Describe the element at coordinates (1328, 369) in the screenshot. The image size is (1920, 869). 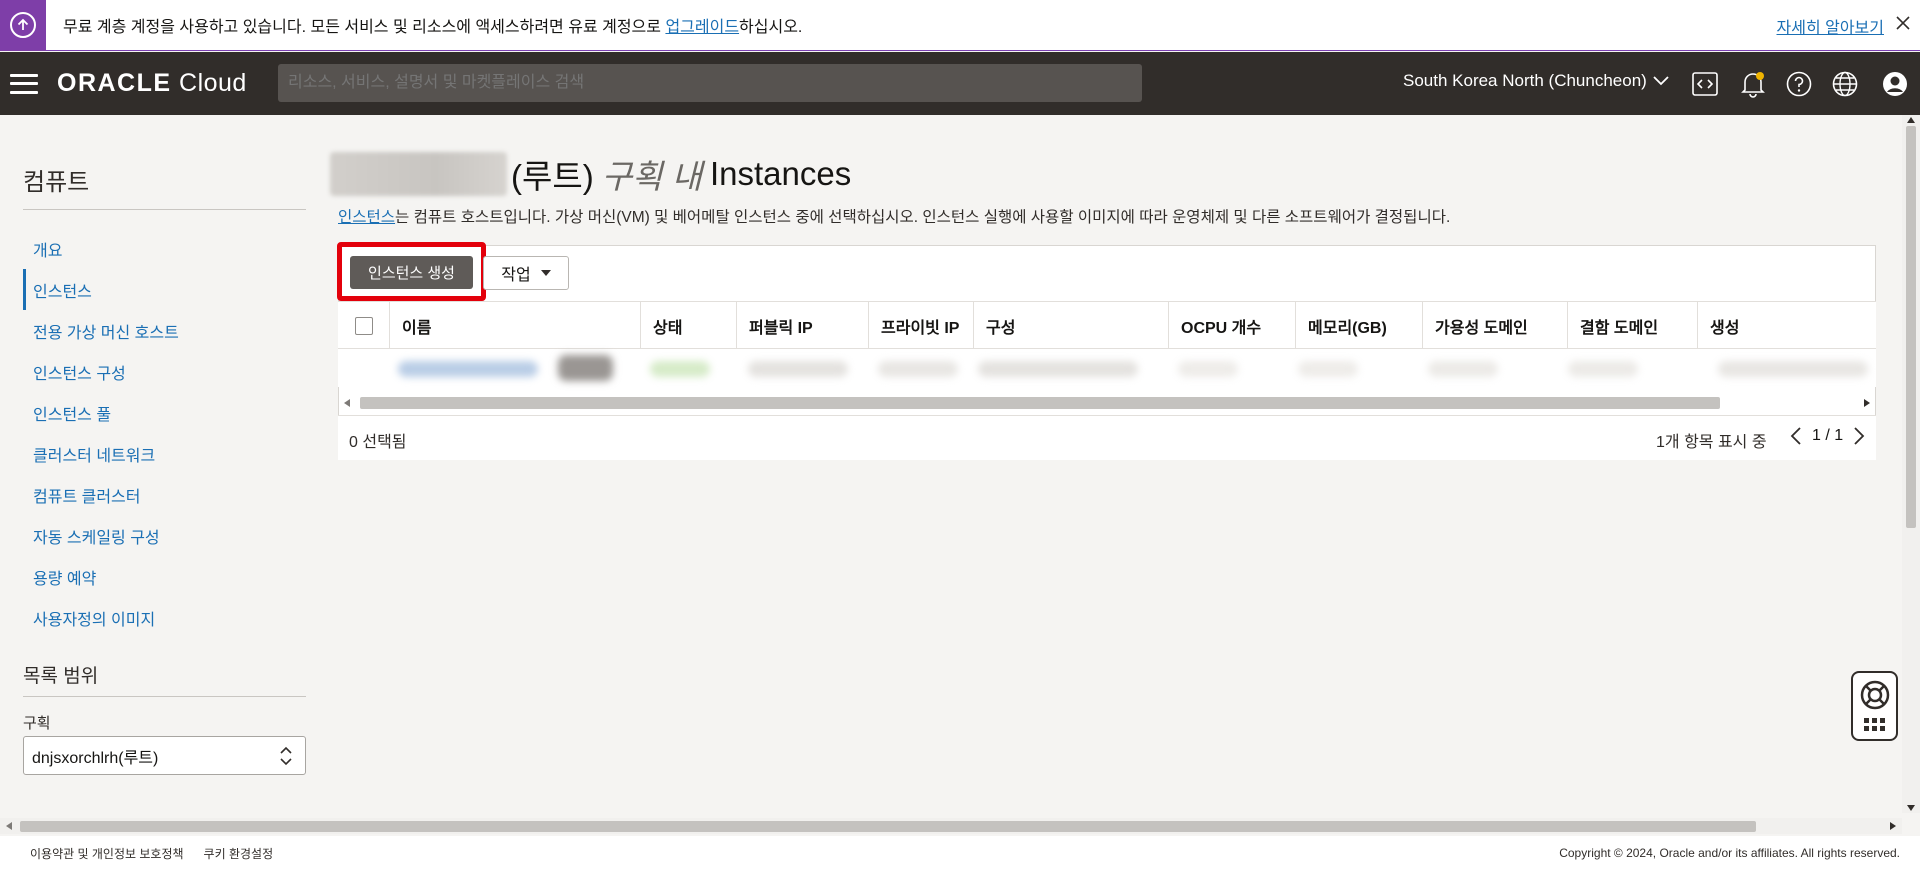
I see `blurred-memory` at that location.